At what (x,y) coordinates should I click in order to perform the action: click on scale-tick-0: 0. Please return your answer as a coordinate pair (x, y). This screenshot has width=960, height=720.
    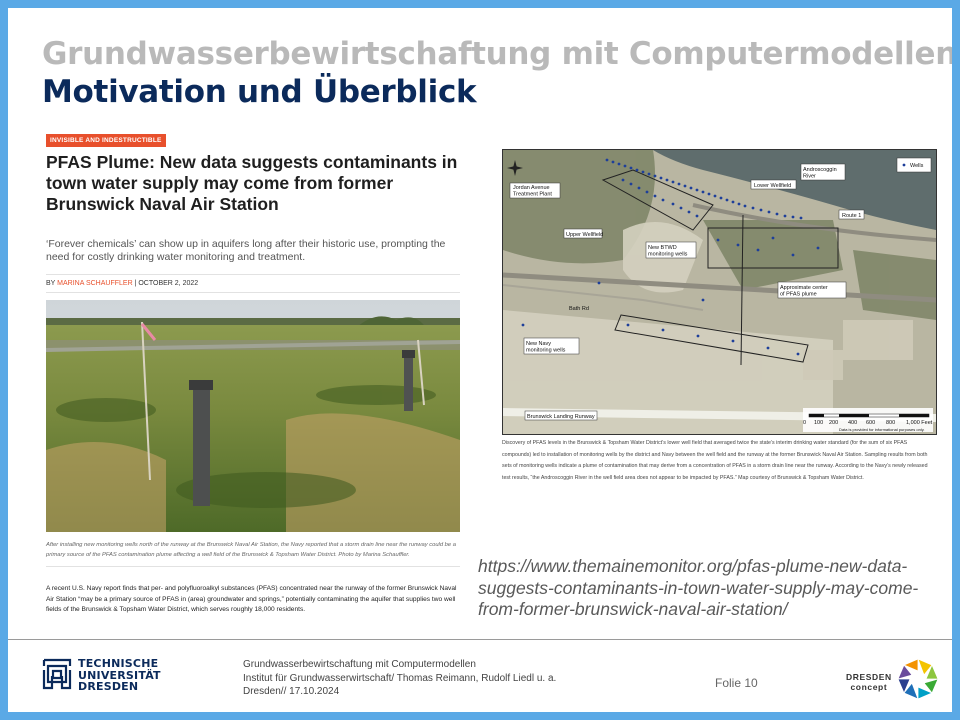
    Looking at the image, I should click on (804, 423).